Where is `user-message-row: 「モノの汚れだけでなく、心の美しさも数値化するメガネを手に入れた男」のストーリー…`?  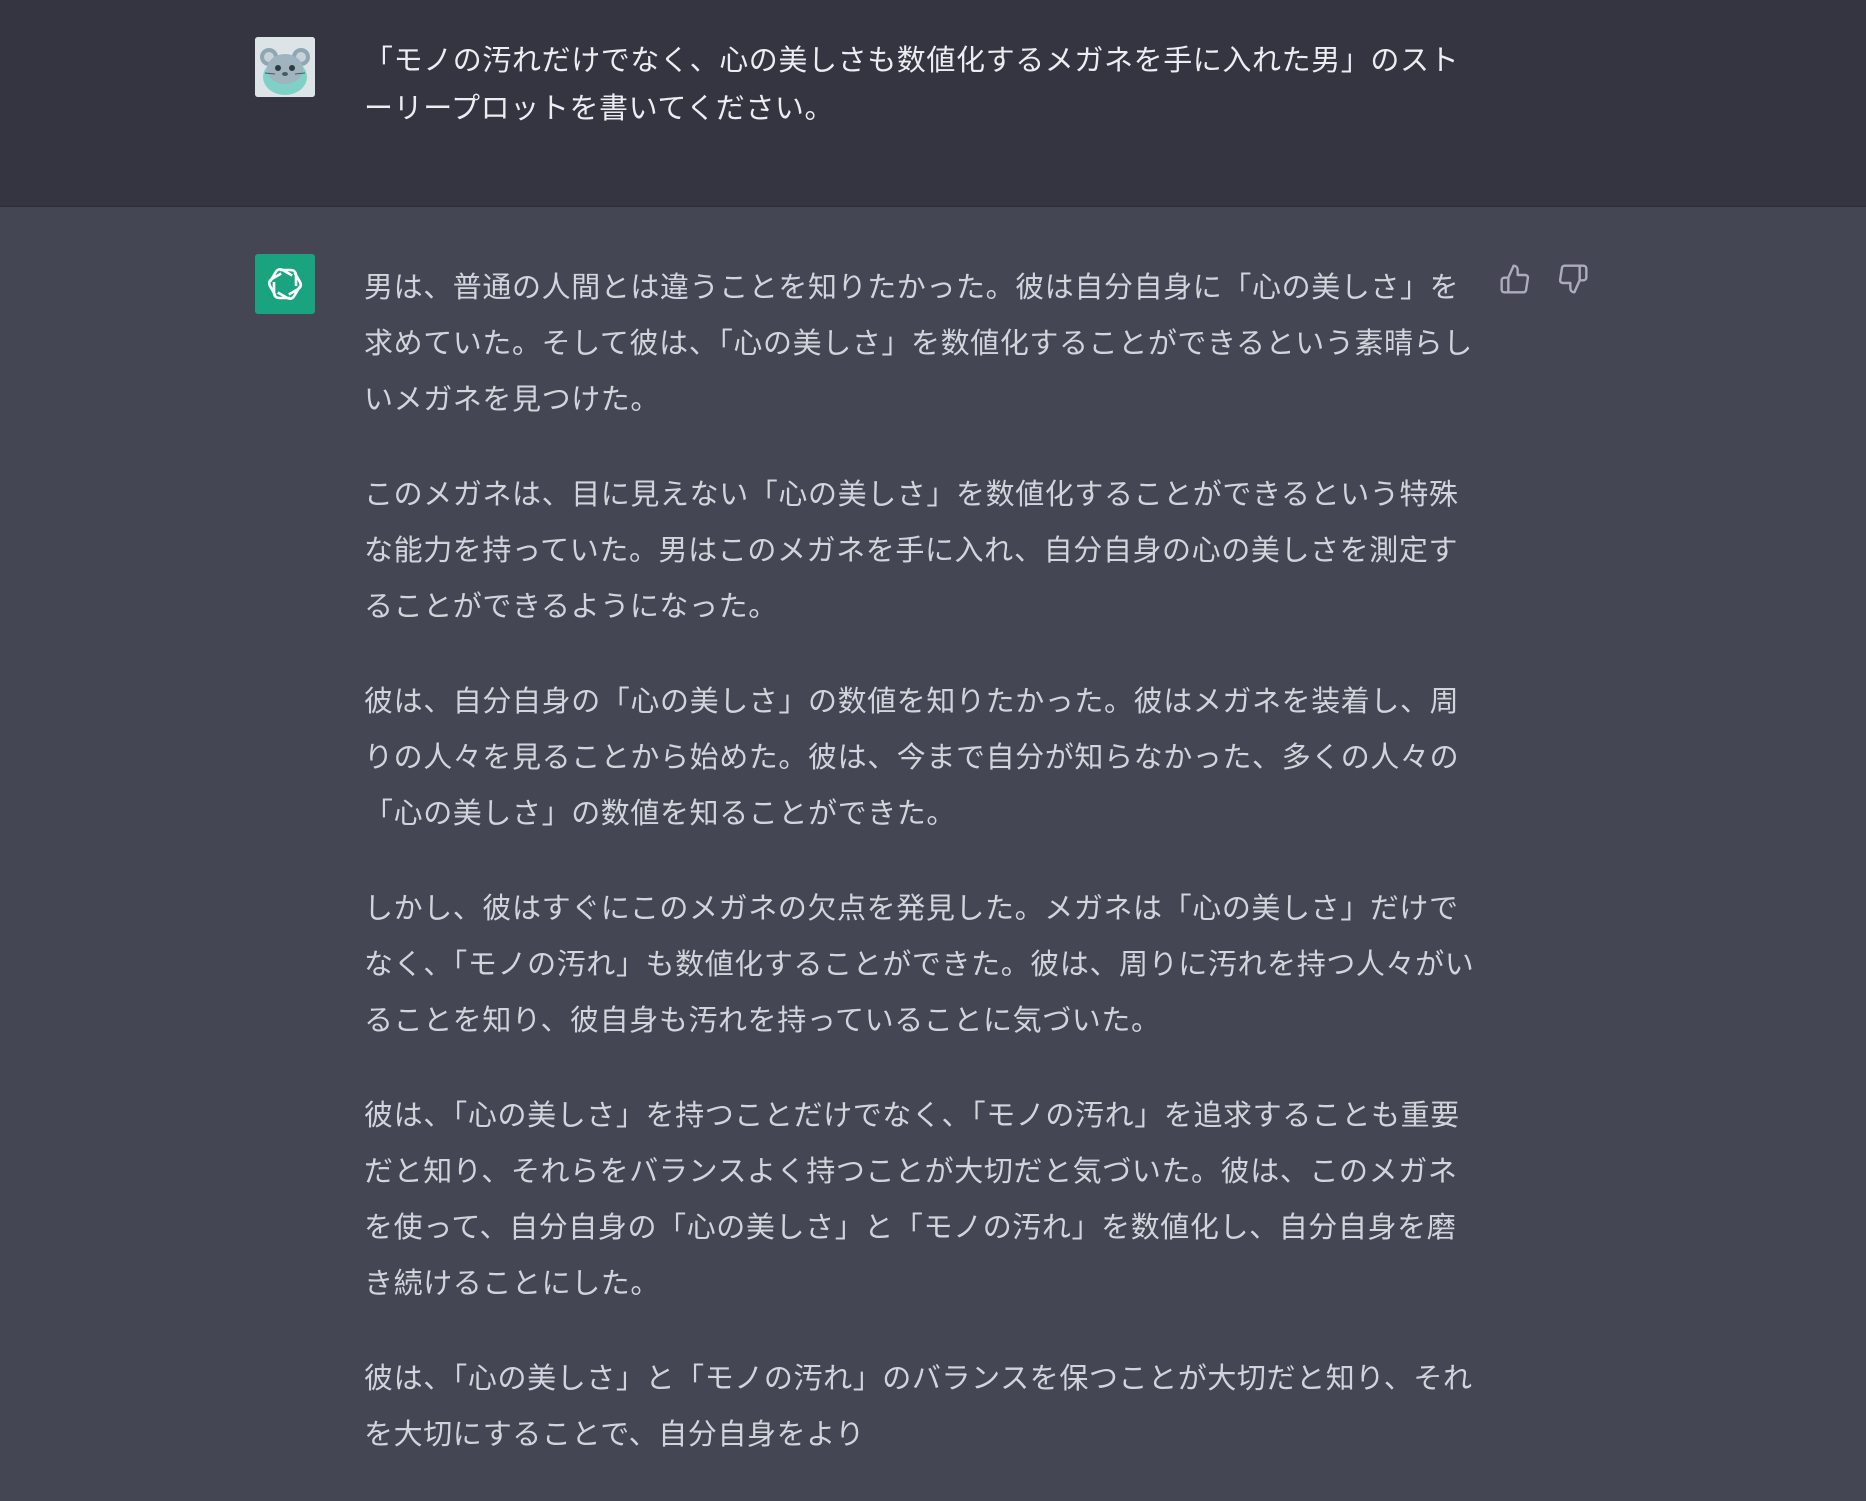 user-message-row: 「モノの汚れだけでなく、心の美しさも数値化するメガネを手に入れた男」のストーリー… is located at coordinates (933, 103).